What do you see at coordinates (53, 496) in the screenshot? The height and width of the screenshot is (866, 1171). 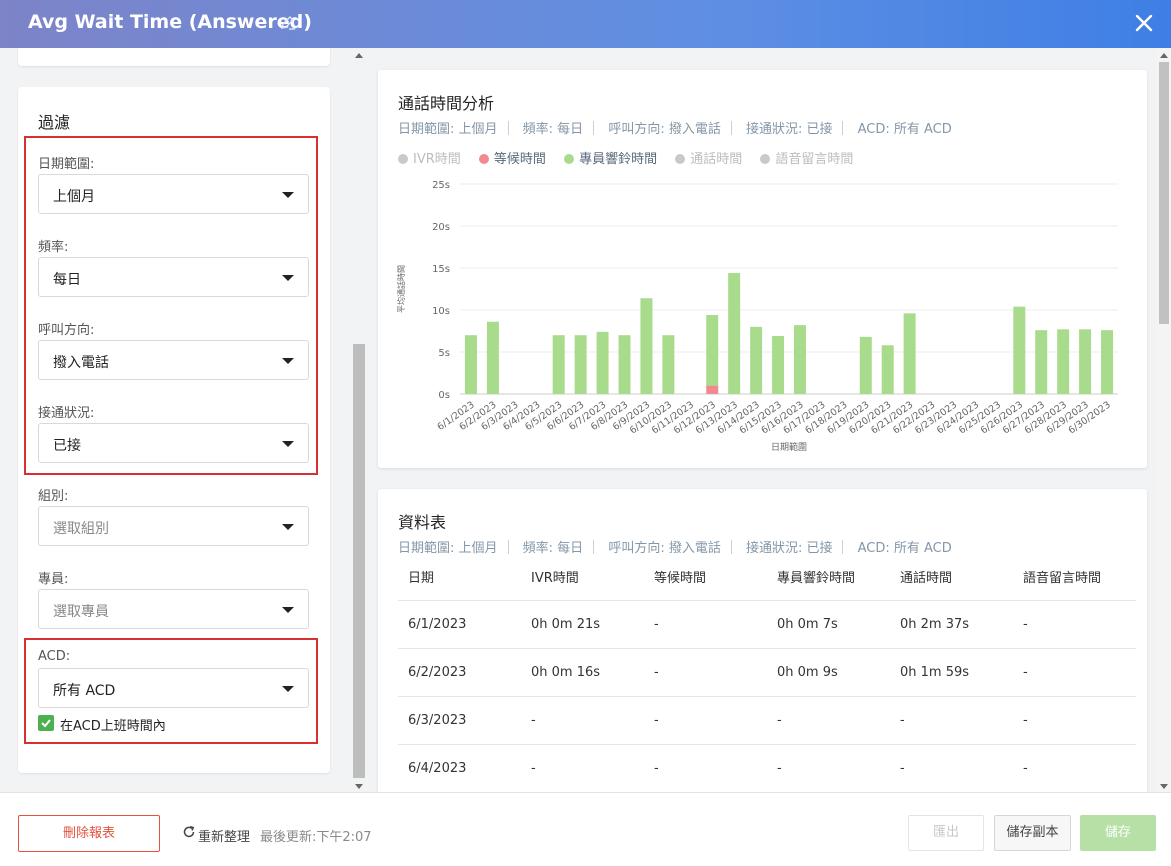 I see `group-label: 組別:` at bounding box center [53, 496].